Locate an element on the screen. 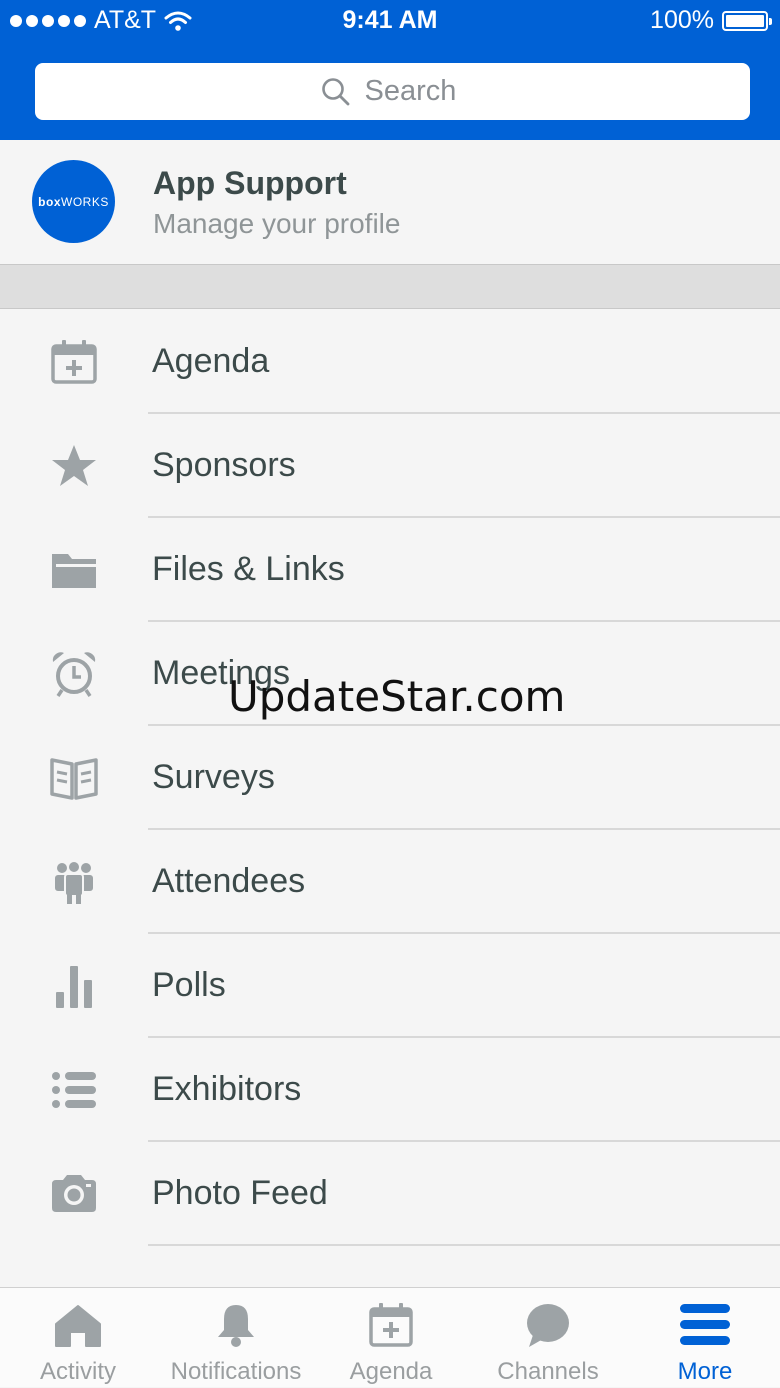  menu-item-photo-feed: Photo Feed is located at coordinates (390, 1194).